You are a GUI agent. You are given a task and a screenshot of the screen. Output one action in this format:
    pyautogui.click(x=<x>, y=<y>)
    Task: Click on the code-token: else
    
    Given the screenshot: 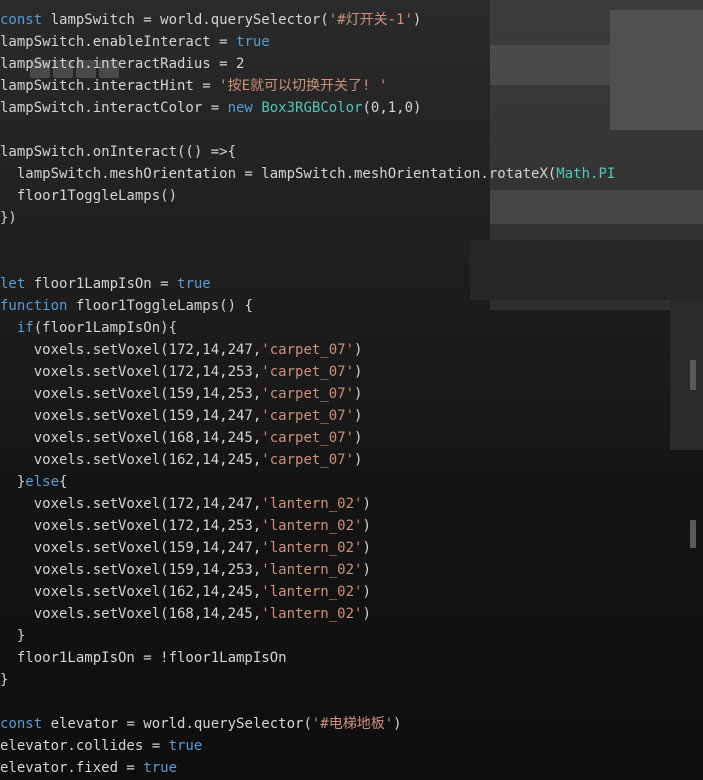 What is the action you would take?
    pyautogui.click(x=42, y=482)
    